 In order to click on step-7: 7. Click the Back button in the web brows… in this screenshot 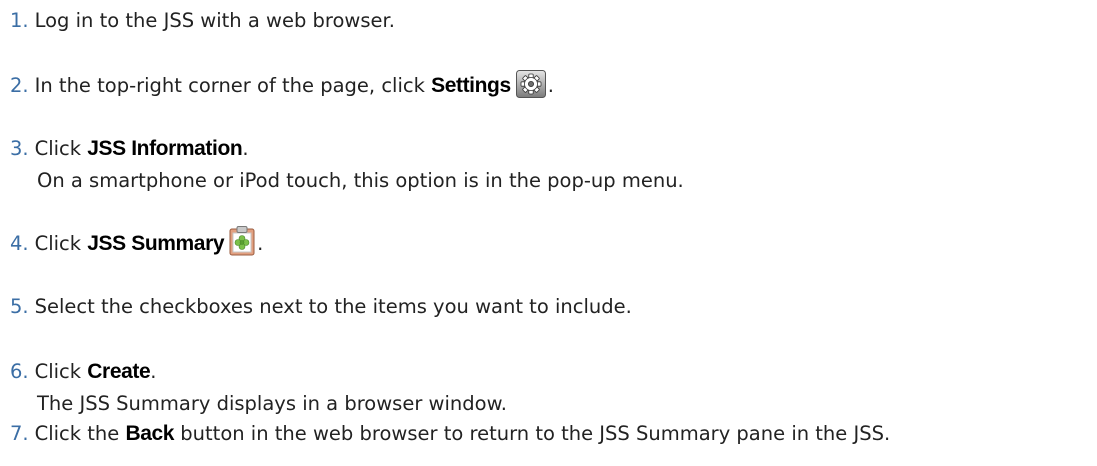, I will do `click(450, 434)`.